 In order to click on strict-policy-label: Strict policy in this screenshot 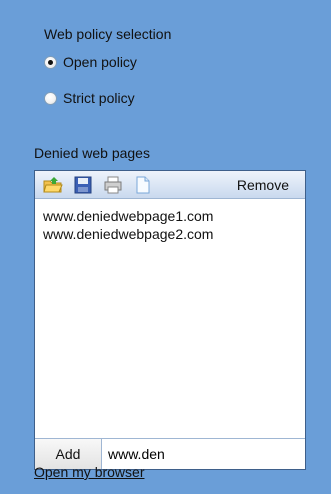, I will do `click(99, 98)`.